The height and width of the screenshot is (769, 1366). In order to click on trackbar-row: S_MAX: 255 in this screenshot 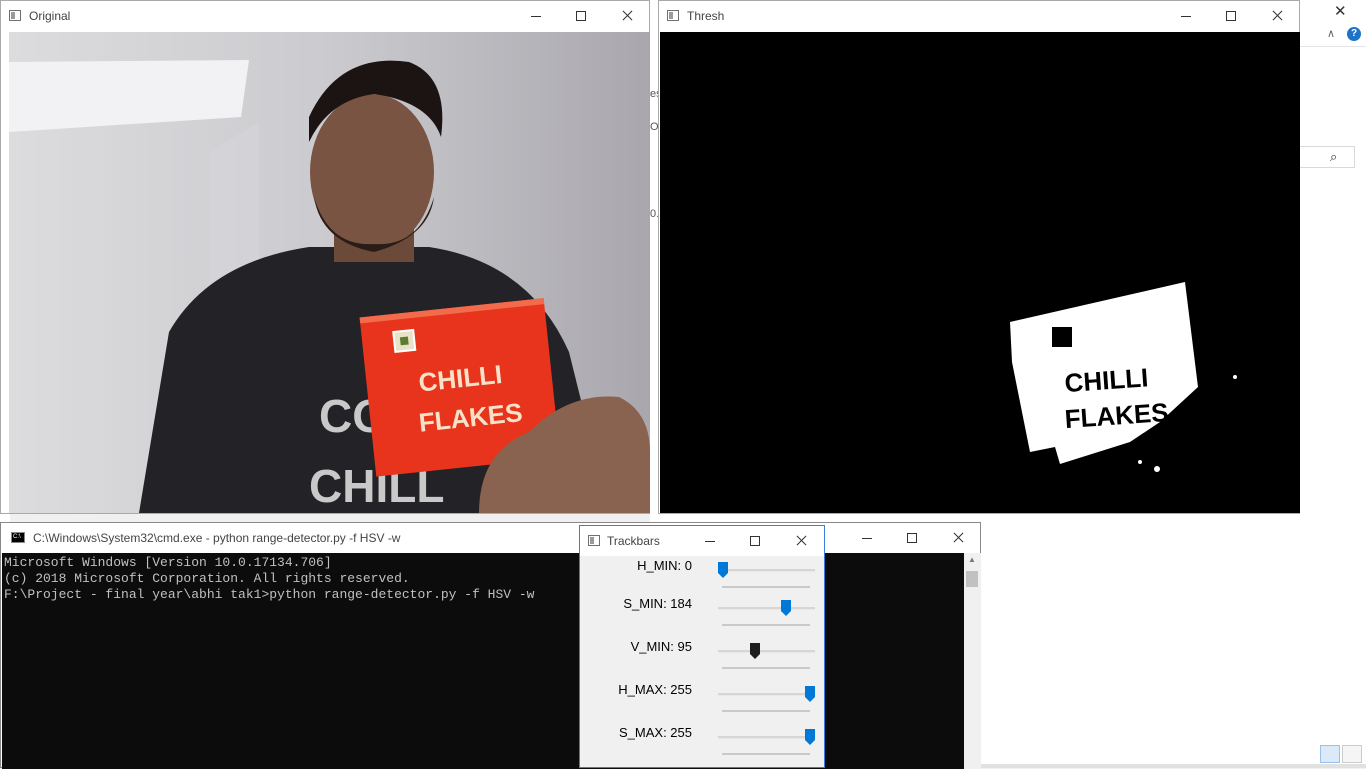, I will do `click(702, 746)`.